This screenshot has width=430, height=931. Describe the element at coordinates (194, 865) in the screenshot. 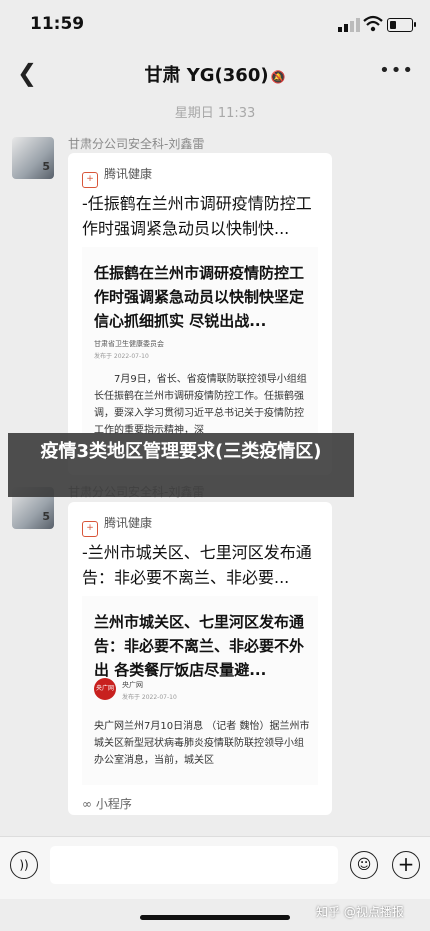

I see `message-input` at that location.